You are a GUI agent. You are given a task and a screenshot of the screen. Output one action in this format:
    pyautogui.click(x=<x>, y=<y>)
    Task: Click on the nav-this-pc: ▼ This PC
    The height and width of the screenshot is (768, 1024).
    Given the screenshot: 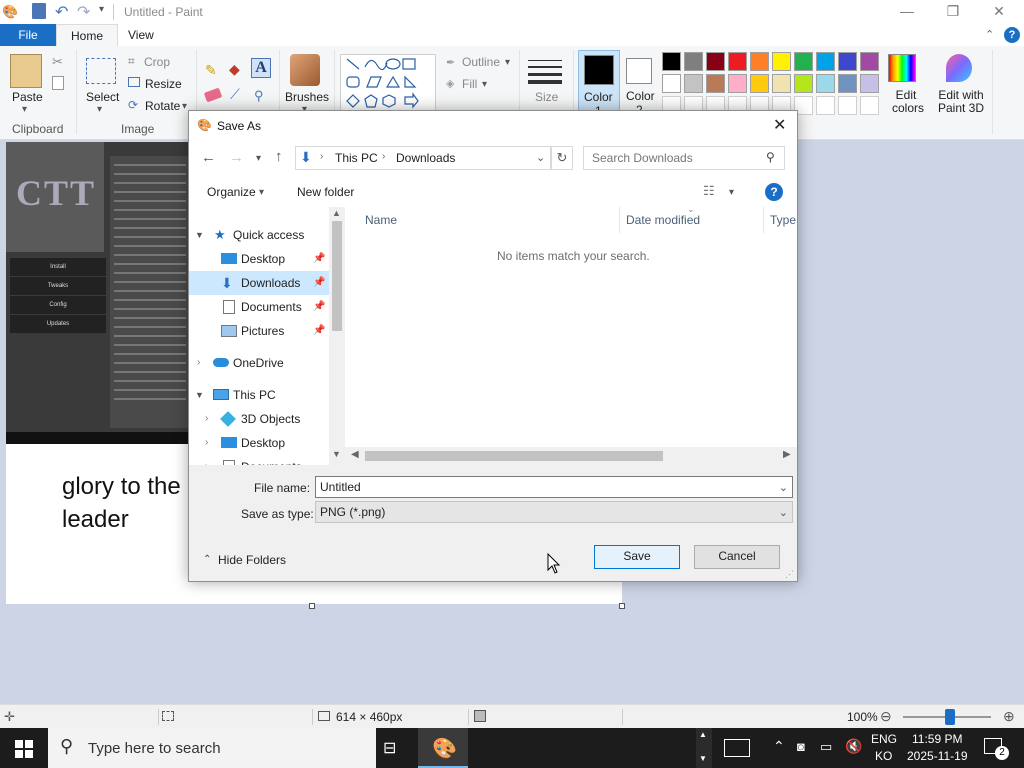 What is the action you would take?
    pyautogui.click(x=259, y=395)
    